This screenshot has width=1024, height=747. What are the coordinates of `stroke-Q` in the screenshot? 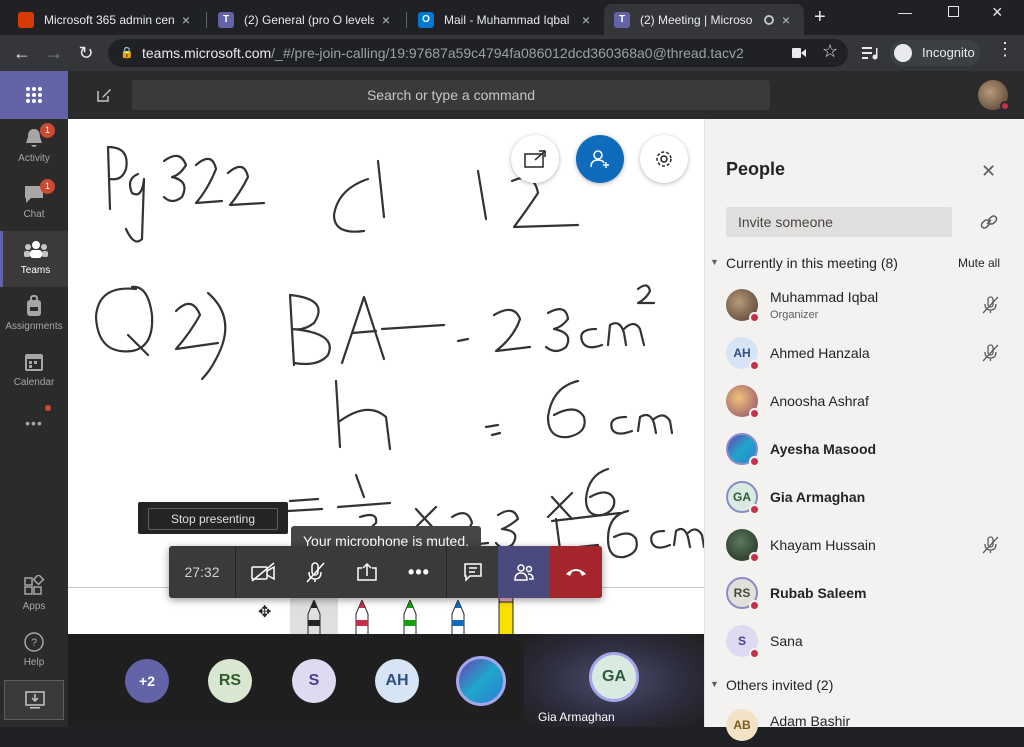 It's located at (124, 321).